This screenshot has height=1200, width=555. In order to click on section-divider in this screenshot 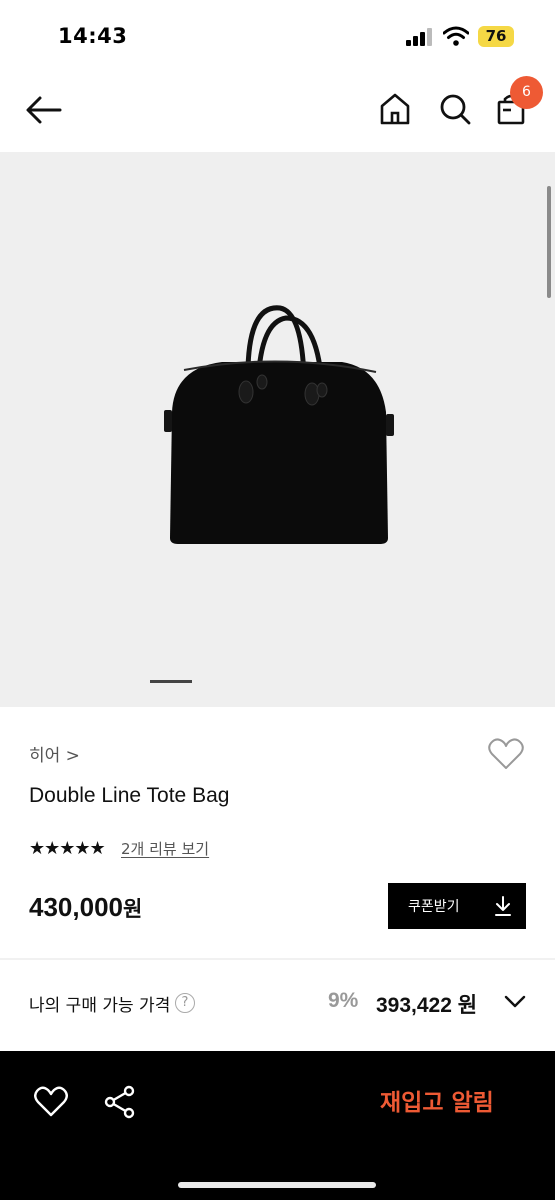, I will do `click(277, 959)`.